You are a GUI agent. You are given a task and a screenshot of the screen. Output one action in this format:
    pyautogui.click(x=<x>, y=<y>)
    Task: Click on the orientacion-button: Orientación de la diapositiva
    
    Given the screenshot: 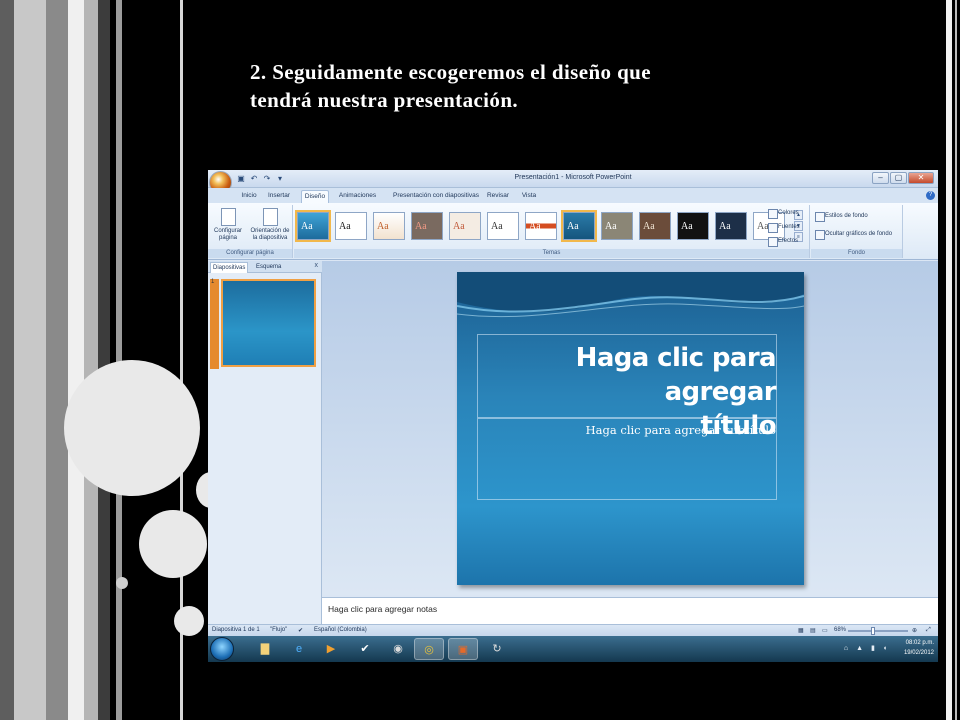 What is the action you would take?
    pyautogui.click(x=270, y=225)
    